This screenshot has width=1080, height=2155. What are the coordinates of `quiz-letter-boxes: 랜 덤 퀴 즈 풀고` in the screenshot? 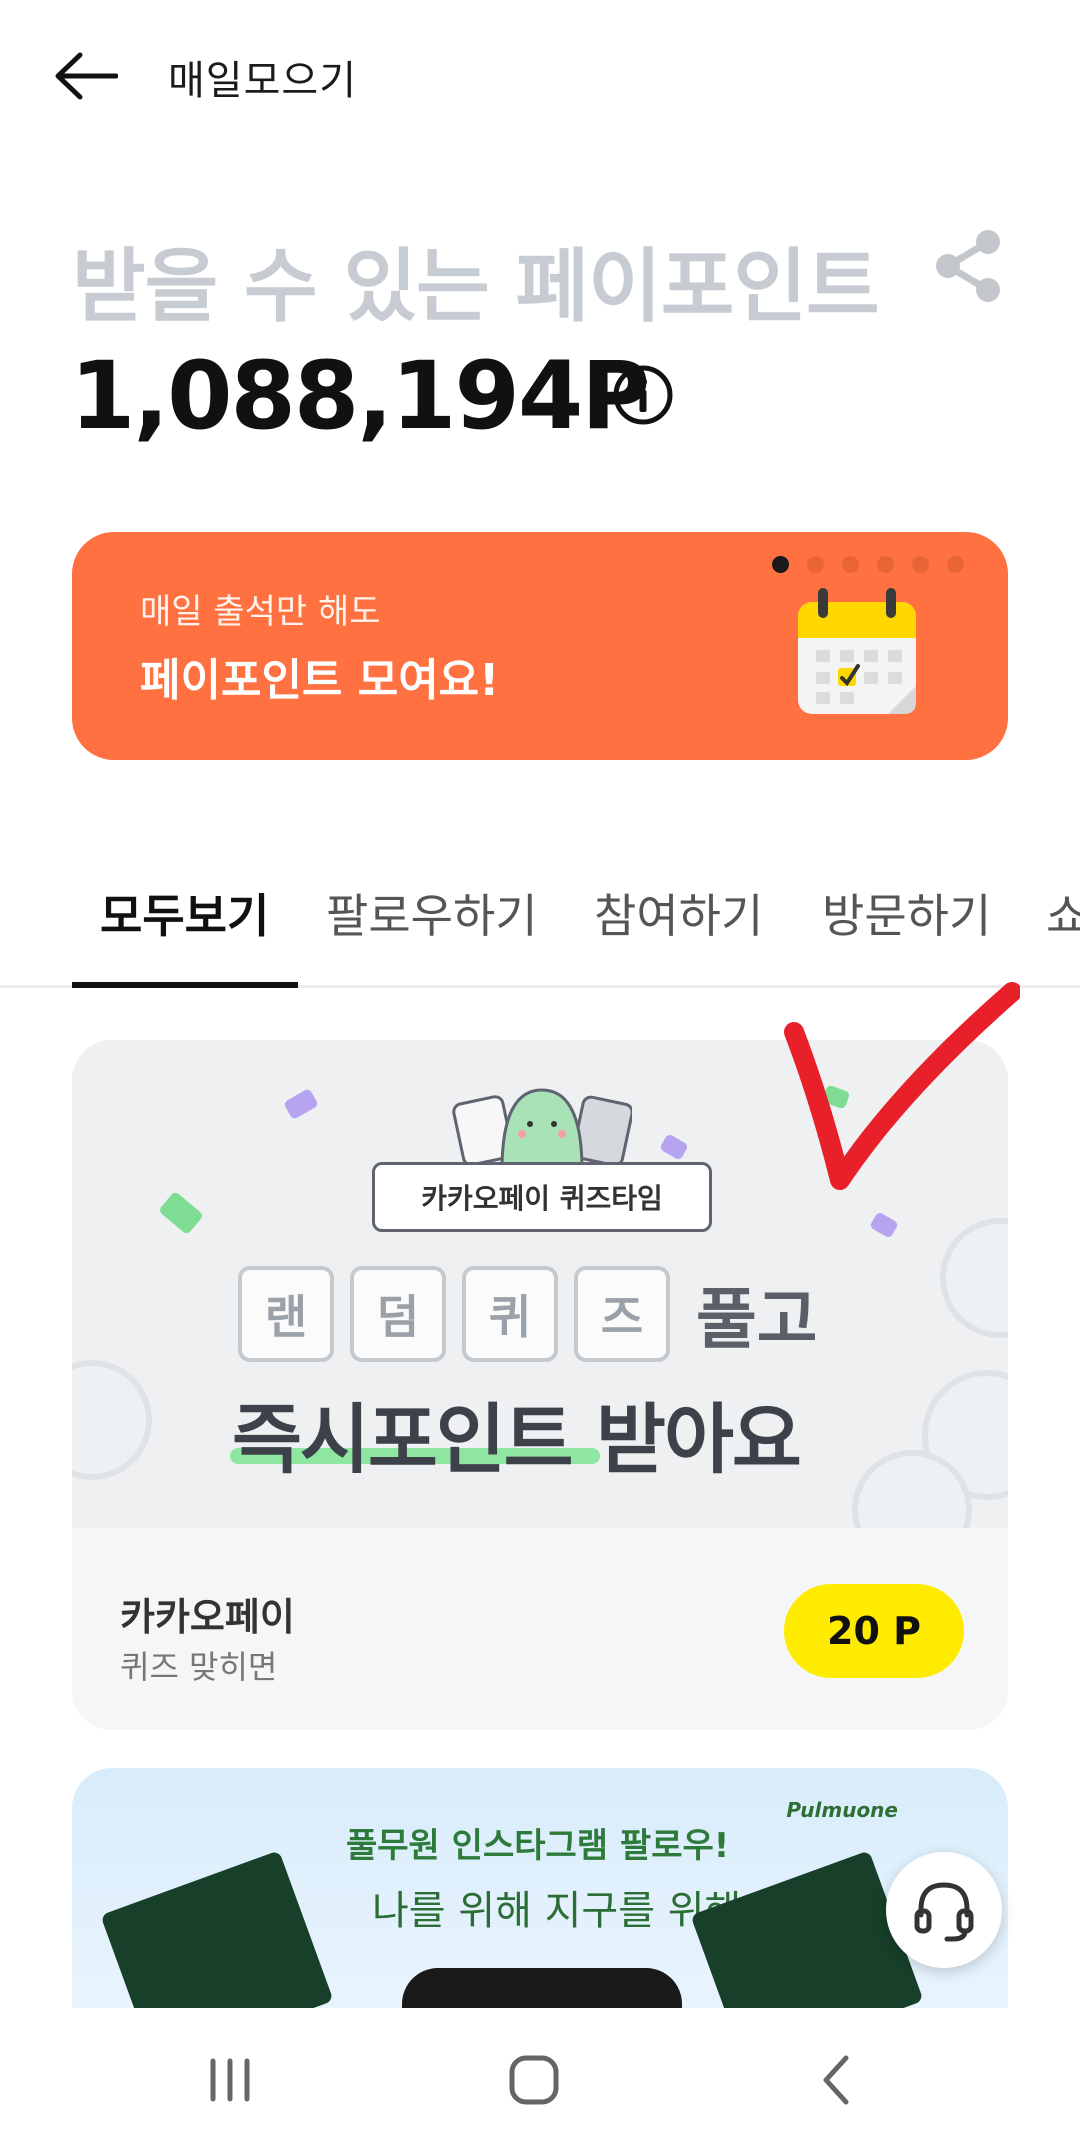 It's located at (527, 1314).